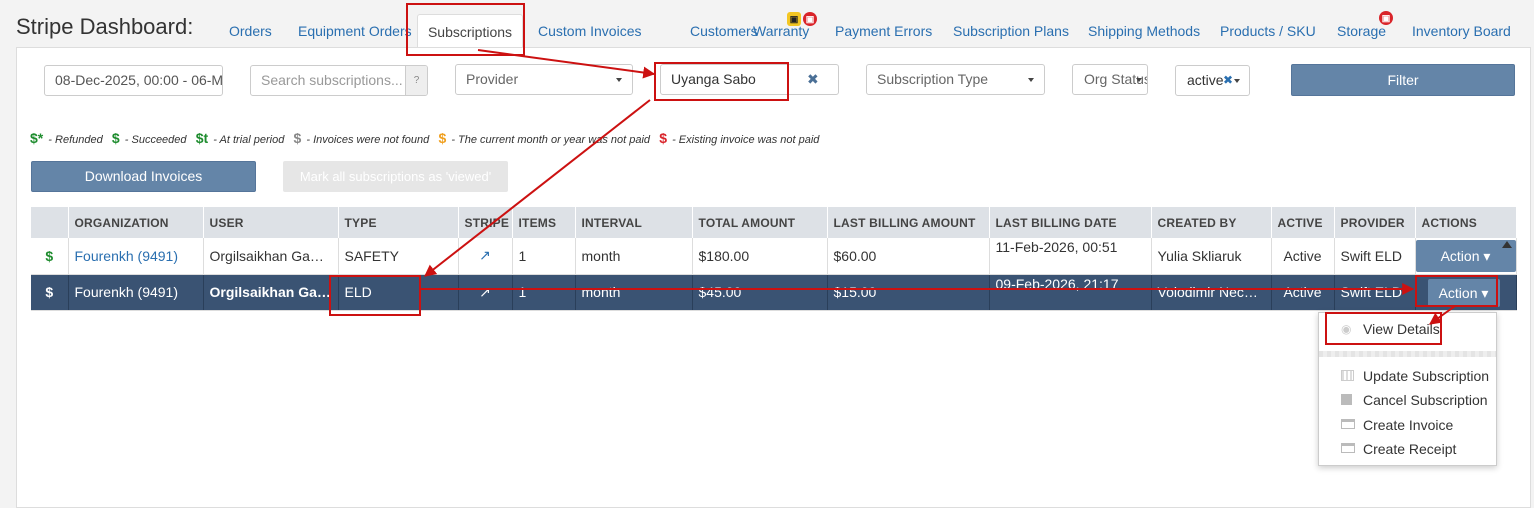 The height and width of the screenshot is (508, 1534). Describe the element at coordinates (442, 138) in the screenshot. I see `legend-not-paid-period-symbol: $` at that location.